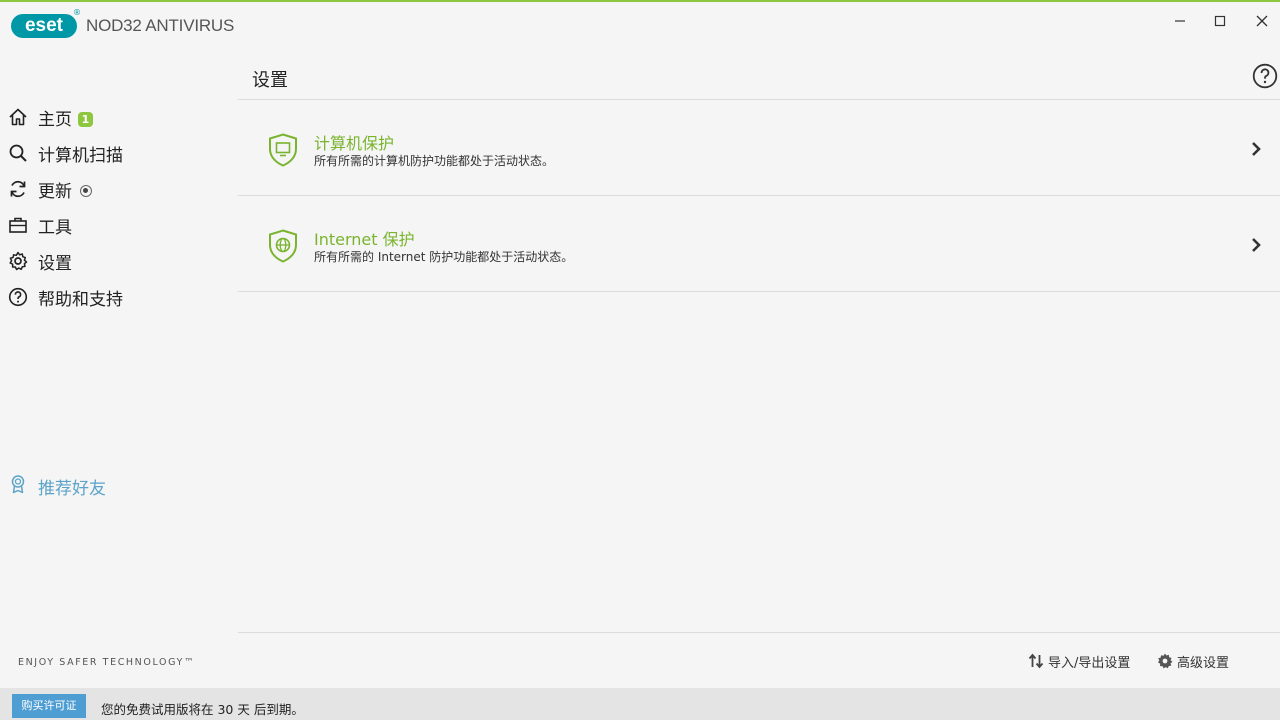 This screenshot has height=720, width=1280. Describe the element at coordinates (118, 188) in the screenshot. I see `sidebar-item-update: 更新` at that location.